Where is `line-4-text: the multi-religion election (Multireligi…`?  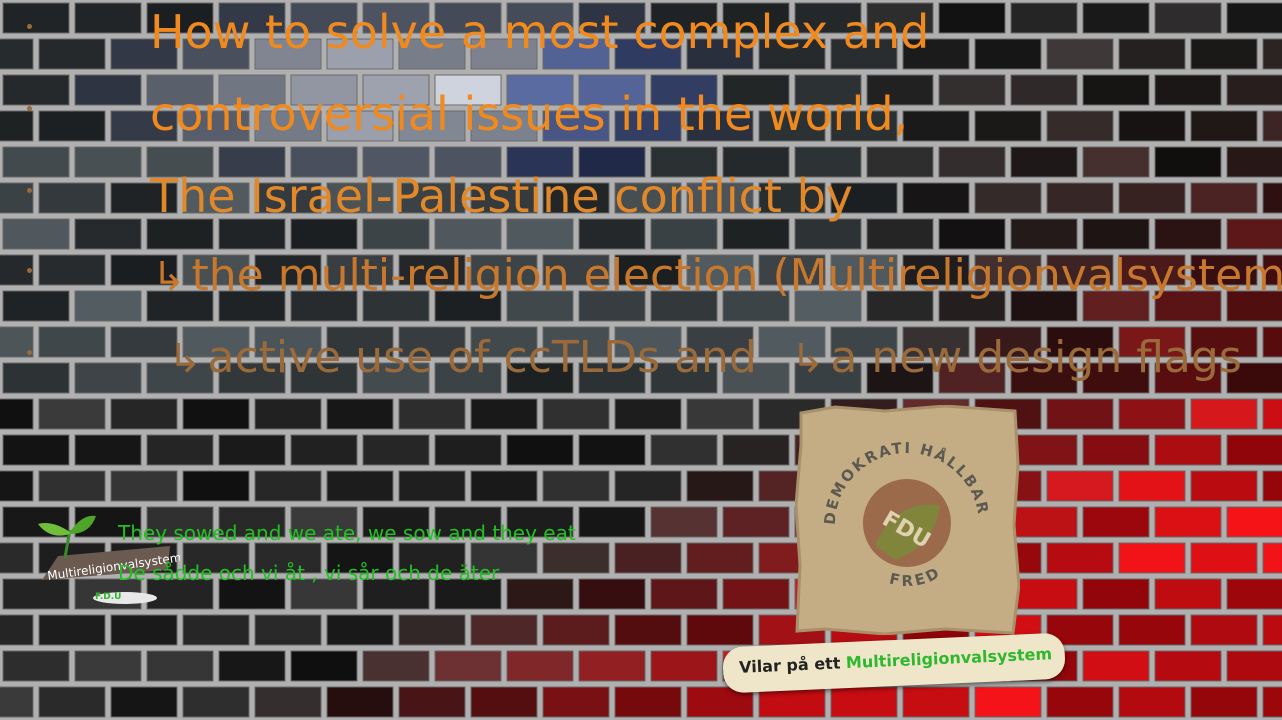
line-4-text: the multi-religion election (Multireligi… is located at coordinates (736, 275).